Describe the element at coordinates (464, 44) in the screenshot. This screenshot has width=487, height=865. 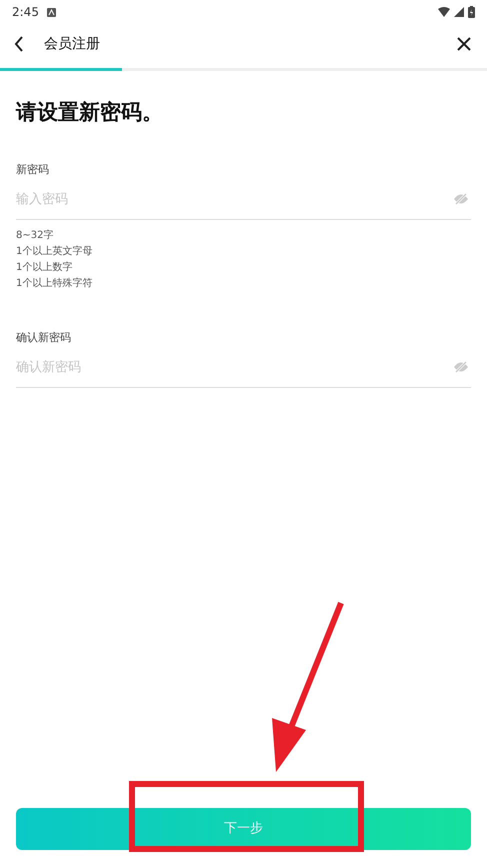
I see `close-icon` at that location.